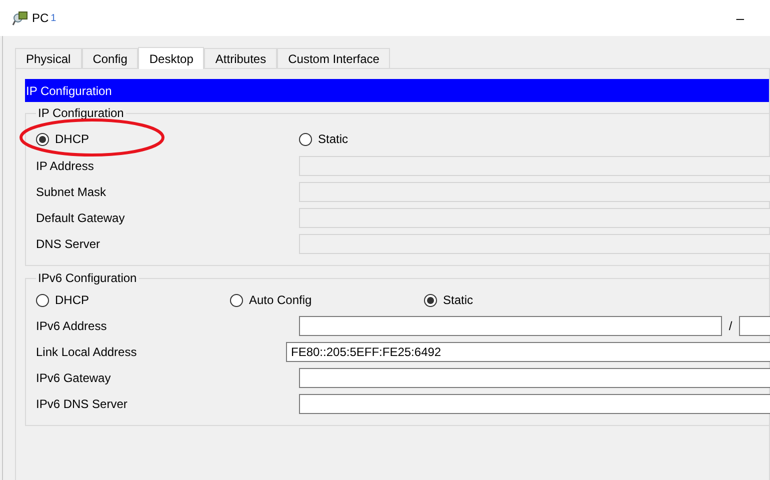  Describe the element at coordinates (53, 19) in the screenshot. I see `window-title-number: 1` at that location.